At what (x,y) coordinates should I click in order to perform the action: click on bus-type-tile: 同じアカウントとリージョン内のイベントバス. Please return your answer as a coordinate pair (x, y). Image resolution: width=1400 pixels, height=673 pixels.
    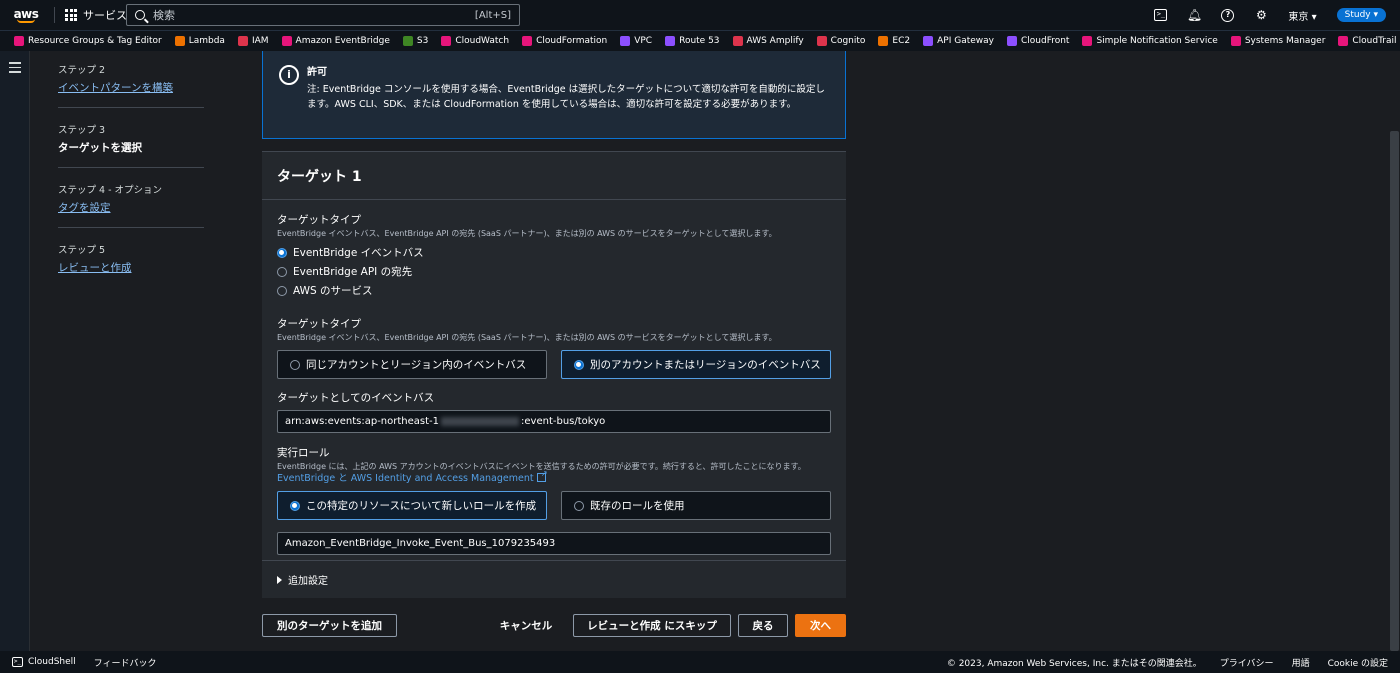
    Looking at the image, I should click on (412, 364).